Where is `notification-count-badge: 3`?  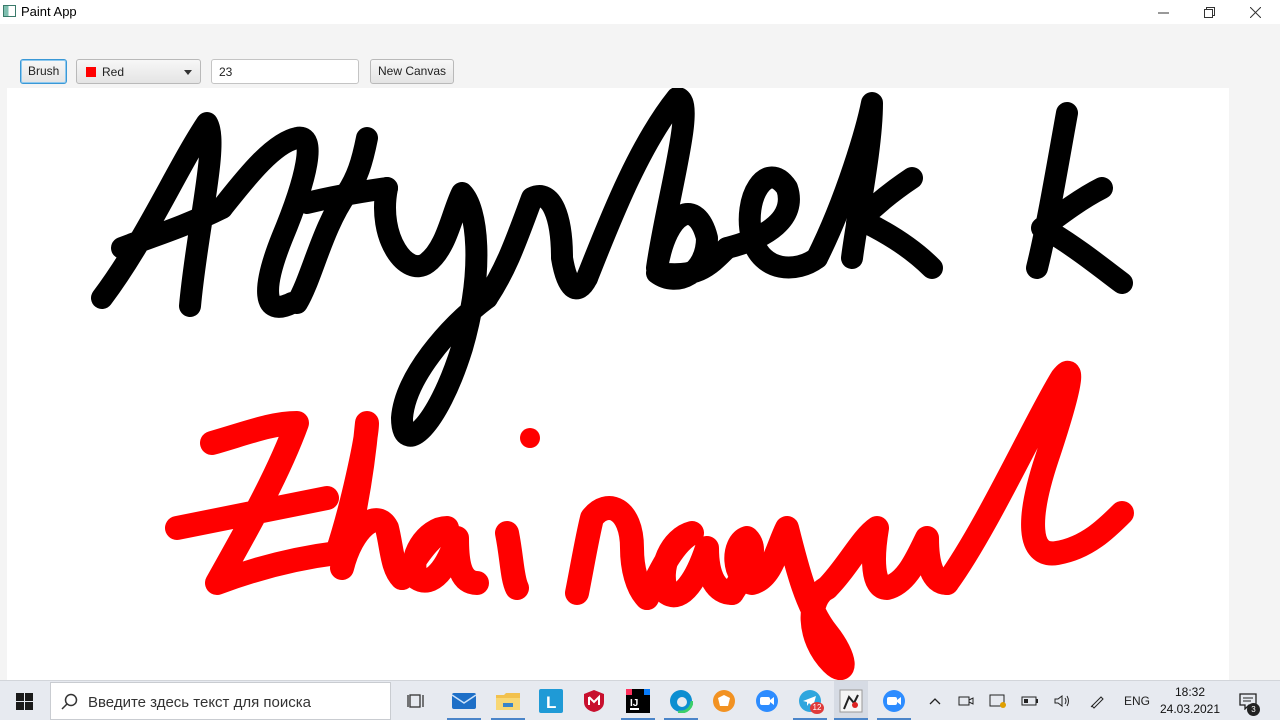
notification-count-badge: 3 is located at coordinates (1253, 709).